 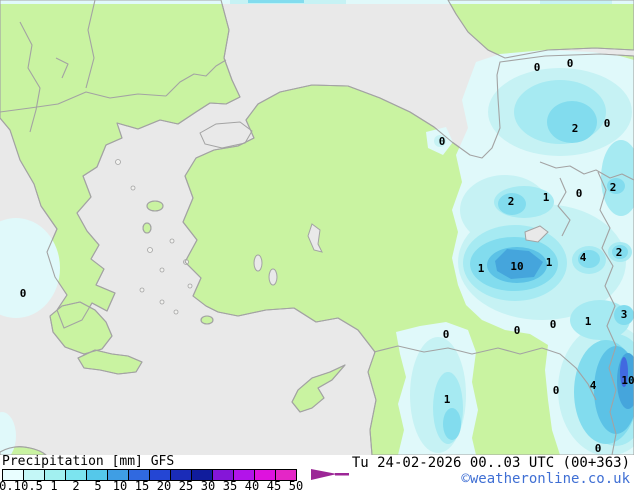 I want to click on legend-tick-label: 15, so click(x=142, y=484).